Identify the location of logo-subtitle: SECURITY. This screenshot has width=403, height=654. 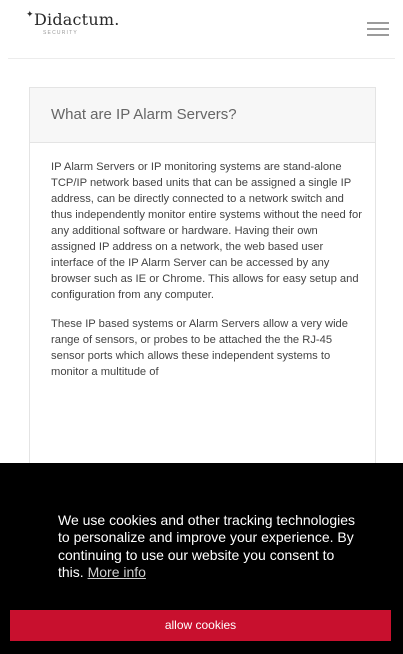
(60, 33).